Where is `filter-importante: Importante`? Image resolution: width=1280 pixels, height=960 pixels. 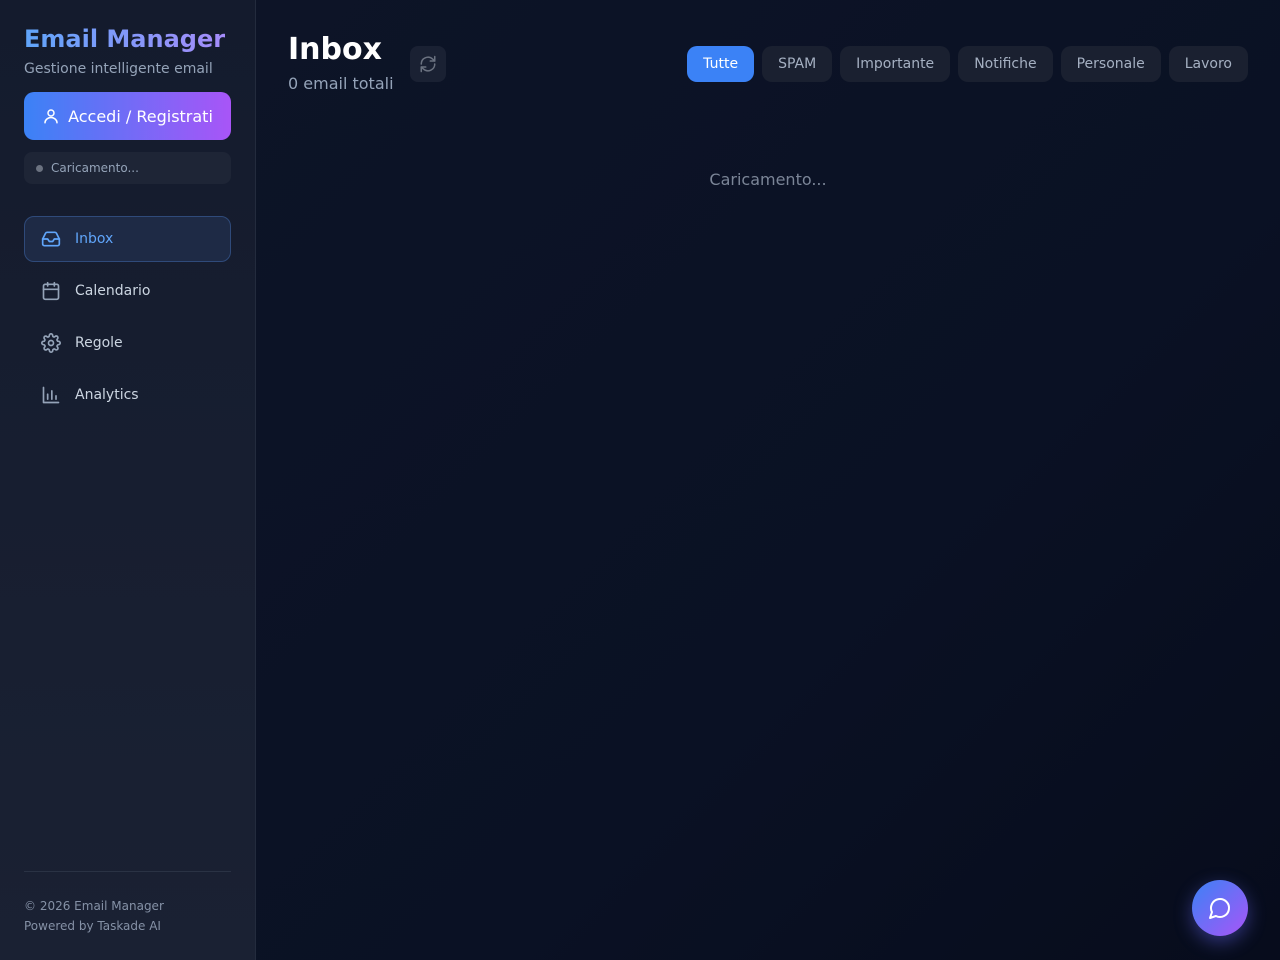
filter-importante: Importante is located at coordinates (895, 64).